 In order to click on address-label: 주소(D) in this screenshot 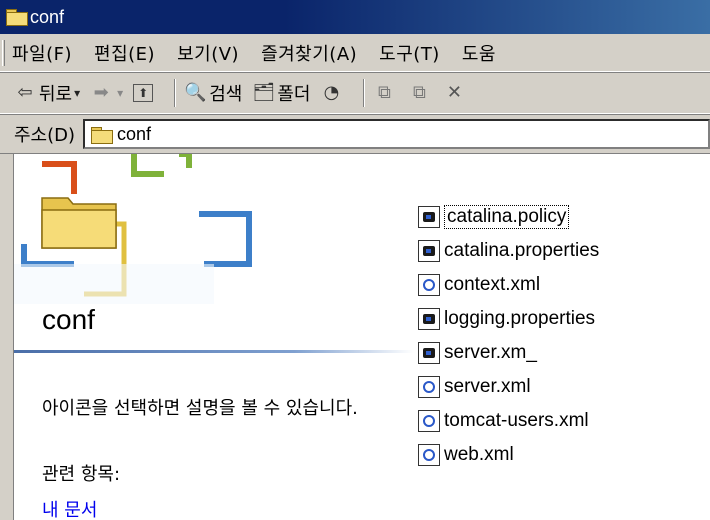, I will do `click(45, 135)`.